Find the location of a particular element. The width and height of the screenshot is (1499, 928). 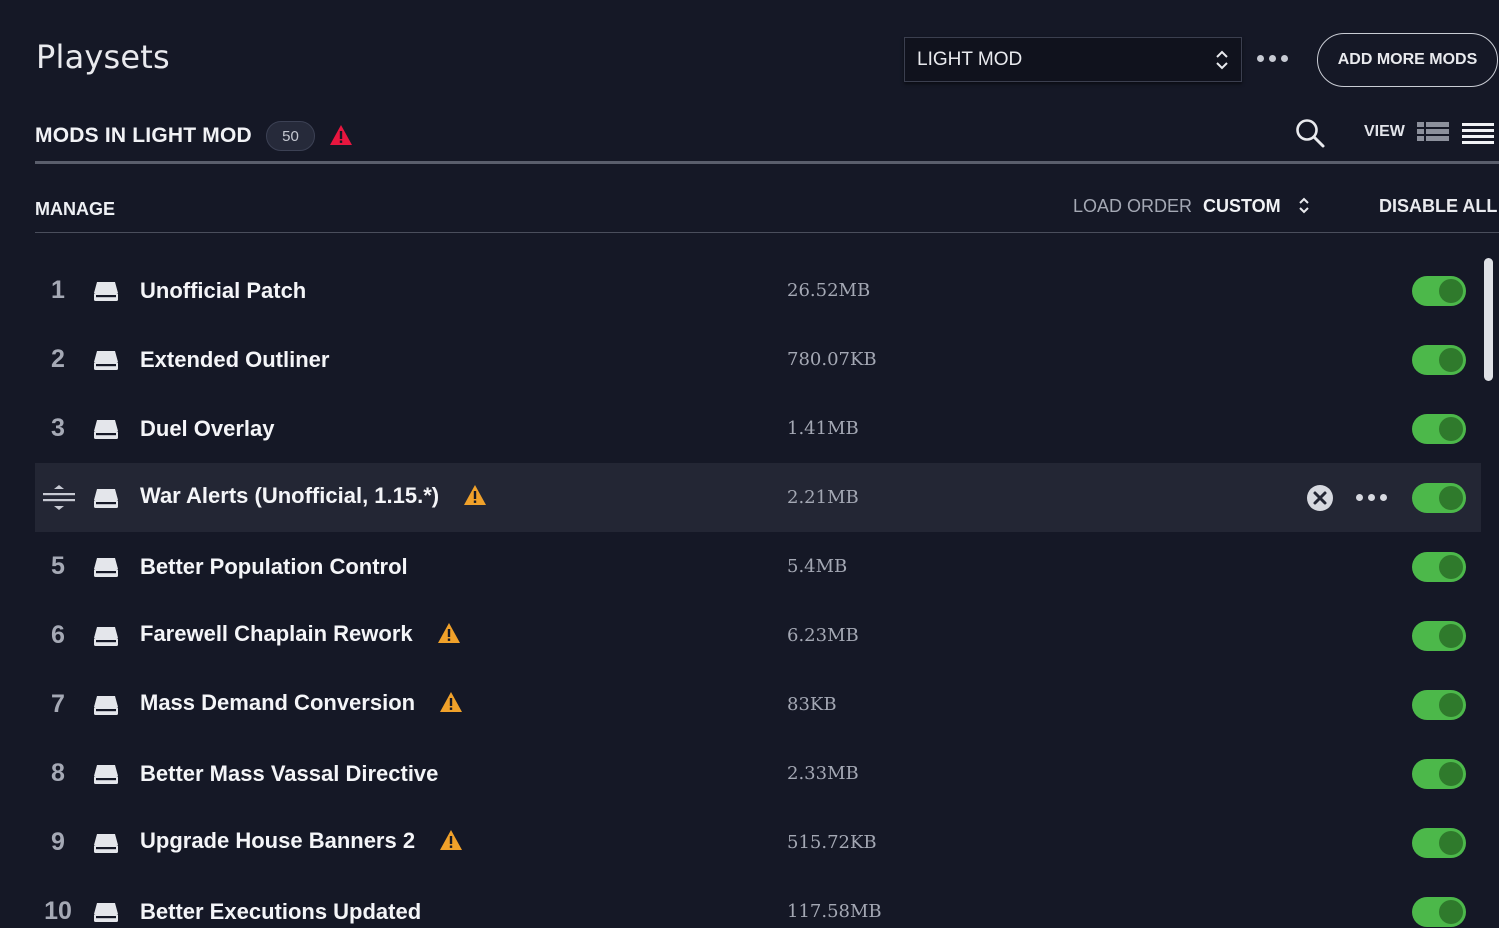

drag-handle-icon is located at coordinates (59, 500).